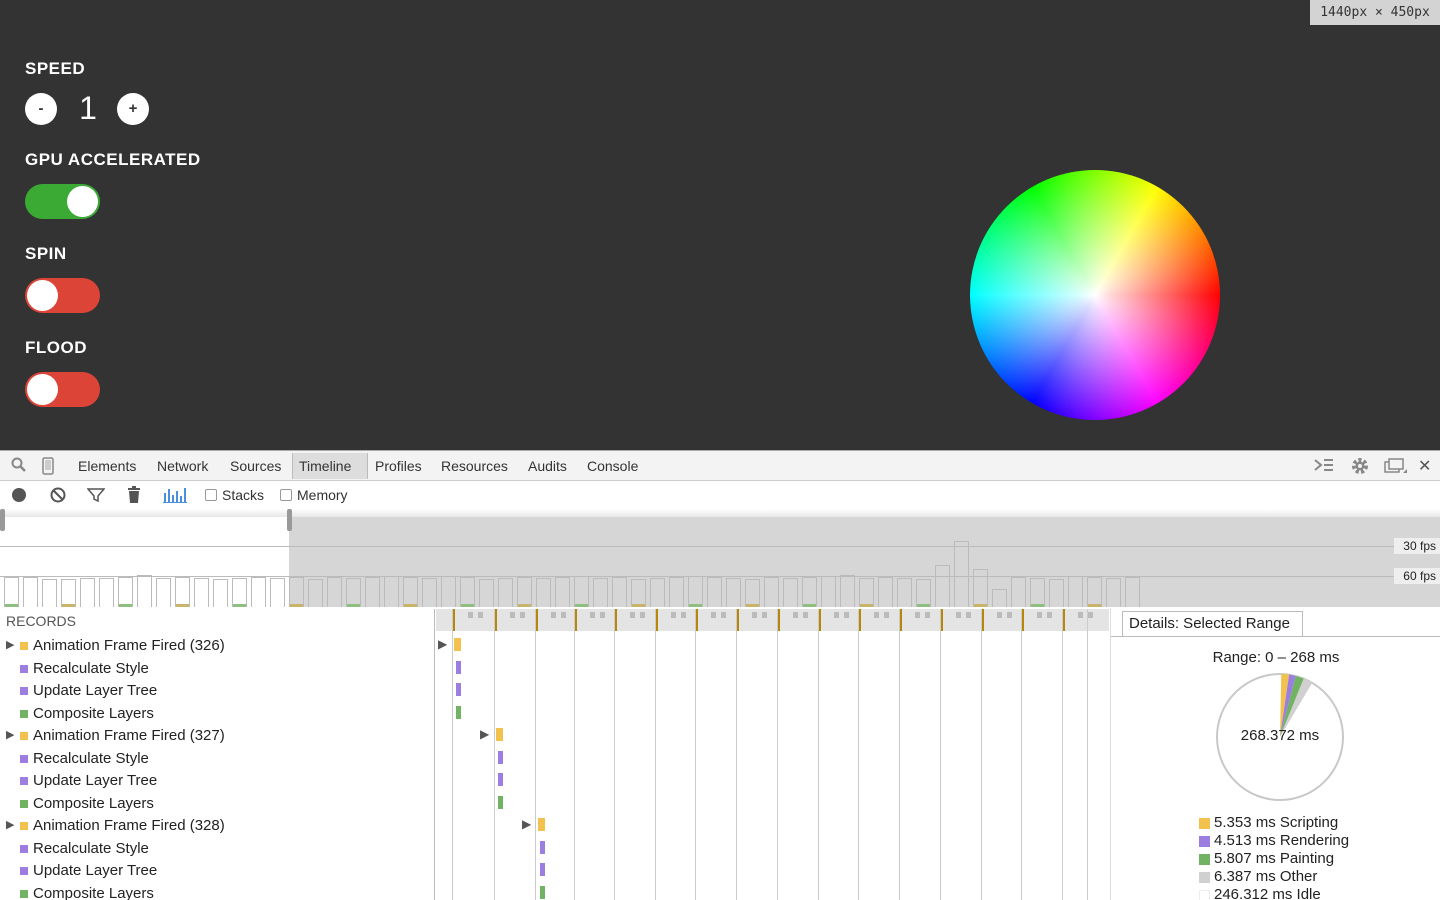 This screenshot has height=900, width=1440. What do you see at coordinates (182, 466) in the screenshot?
I see `tab-network: Network` at bounding box center [182, 466].